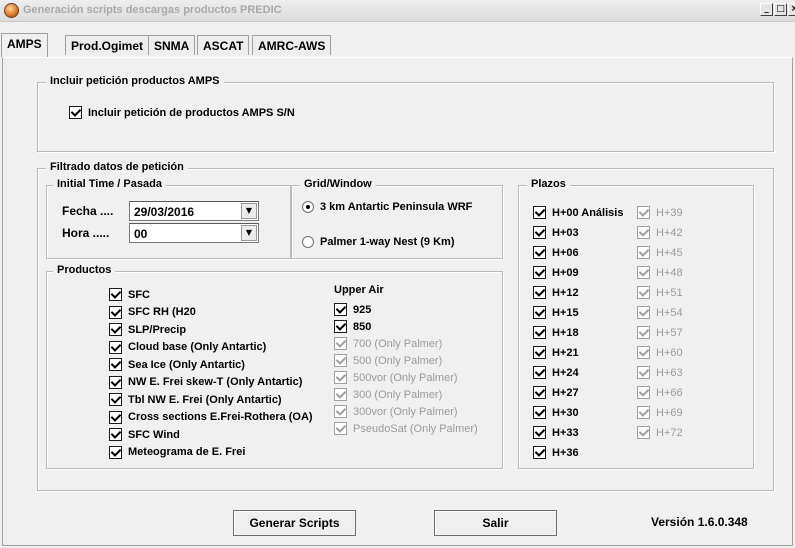 This screenshot has width=795, height=548. Describe the element at coordinates (396, 411) in the screenshot. I see `upper-air-checkbox: 300vor (Only Palmer)` at that location.